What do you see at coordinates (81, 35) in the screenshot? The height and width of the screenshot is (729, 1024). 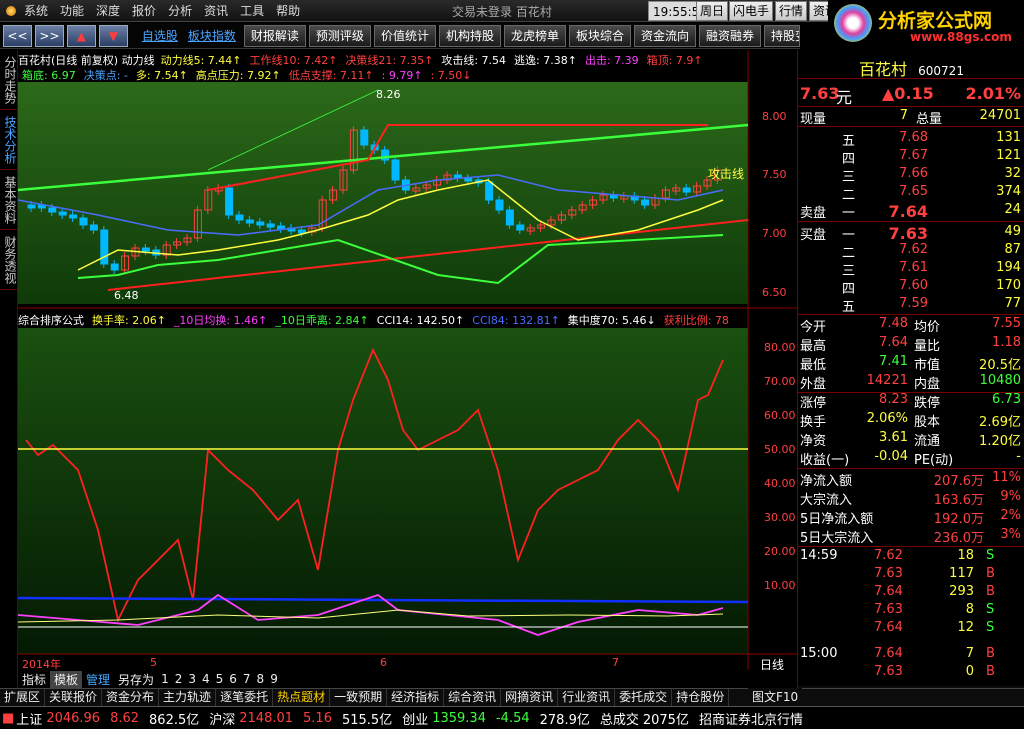 I see `up-arrow-icon: ▲` at bounding box center [81, 35].